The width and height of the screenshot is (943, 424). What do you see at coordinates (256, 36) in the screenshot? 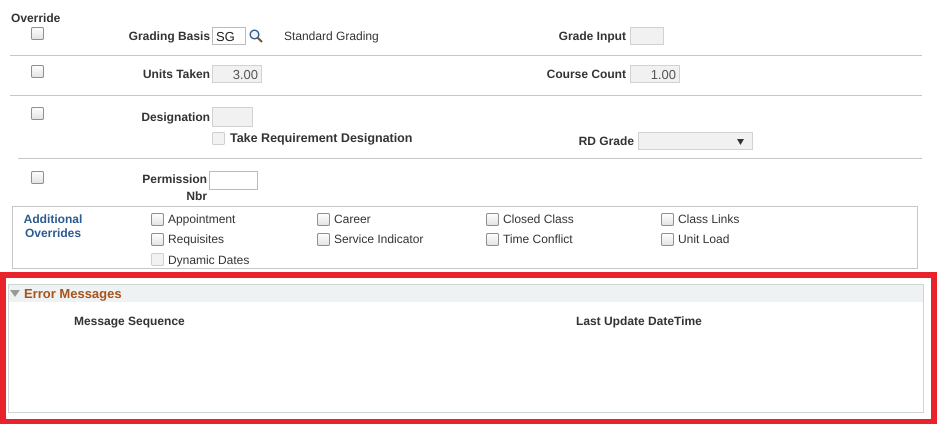
I see `search-icon` at bounding box center [256, 36].